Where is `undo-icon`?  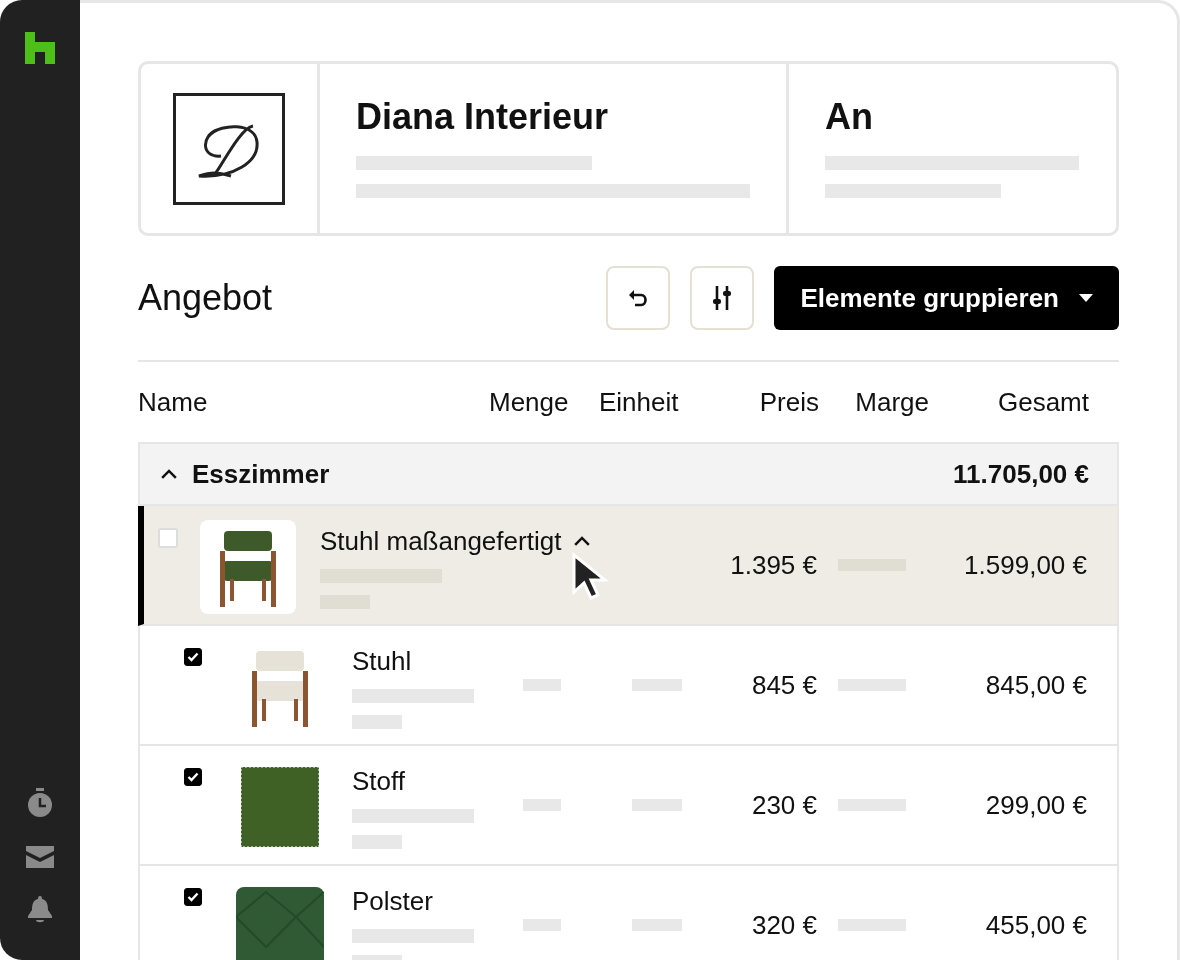
undo-icon is located at coordinates (638, 298).